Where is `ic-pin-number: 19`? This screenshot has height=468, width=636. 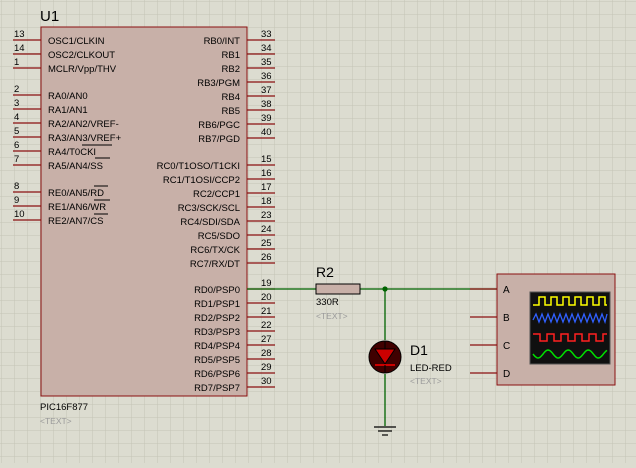 ic-pin-number: 19 is located at coordinates (266, 283).